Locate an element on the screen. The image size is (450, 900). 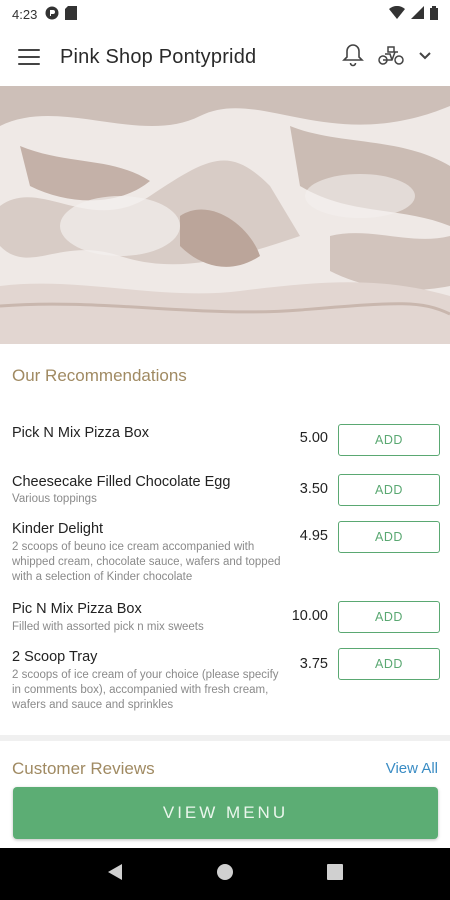
signal-icon is located at coordinates (417, 14).